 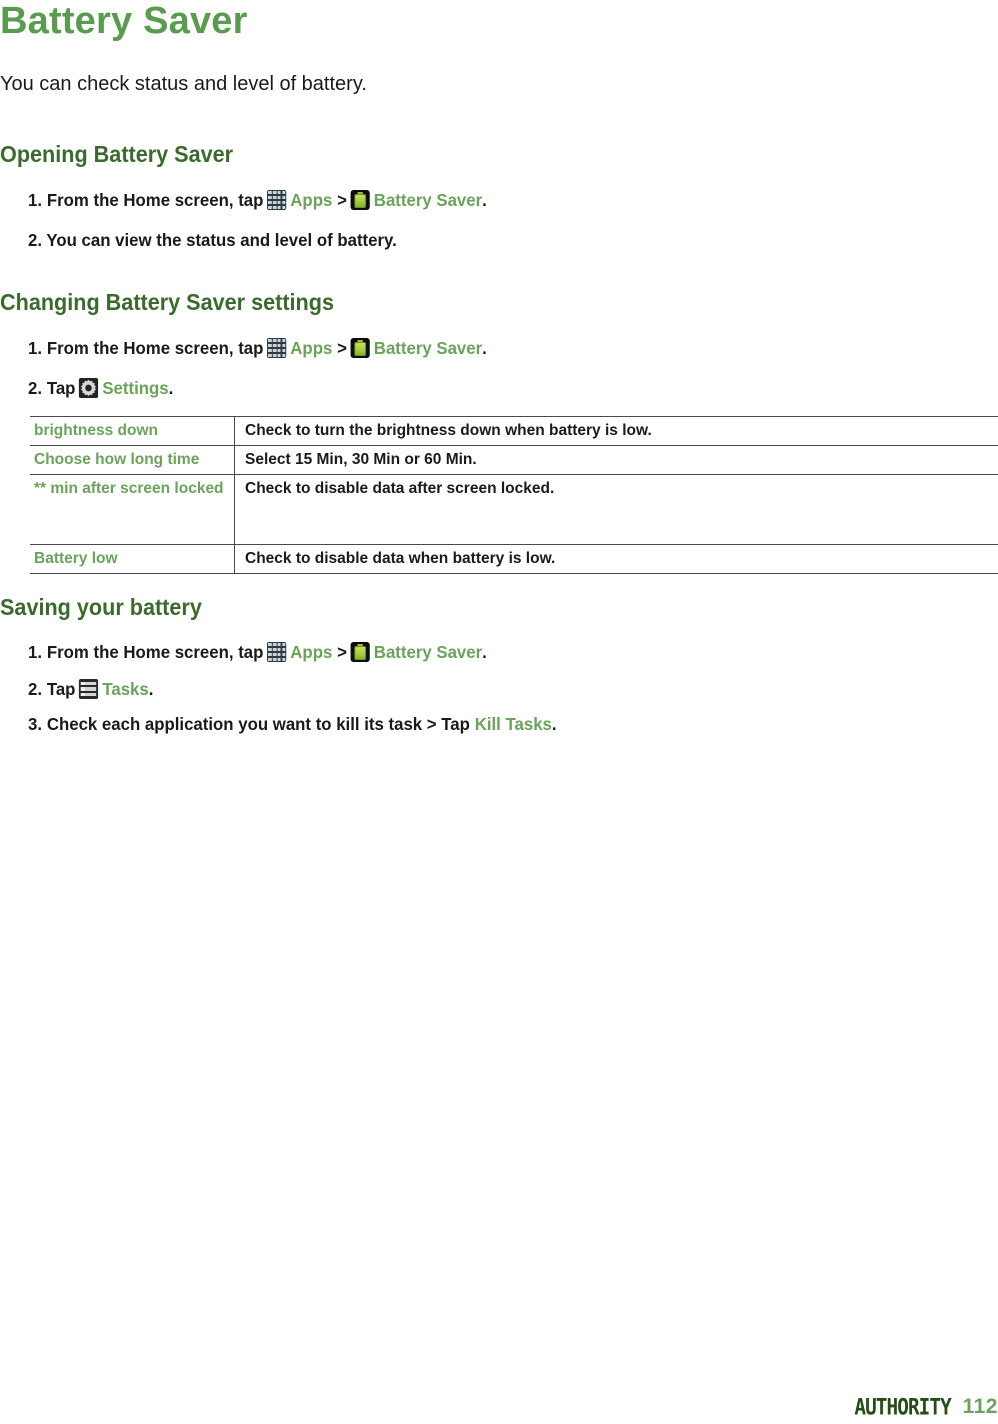 I want to click on step-saving-2: 2. Tap Tasks ., so click(x=90, y=689).